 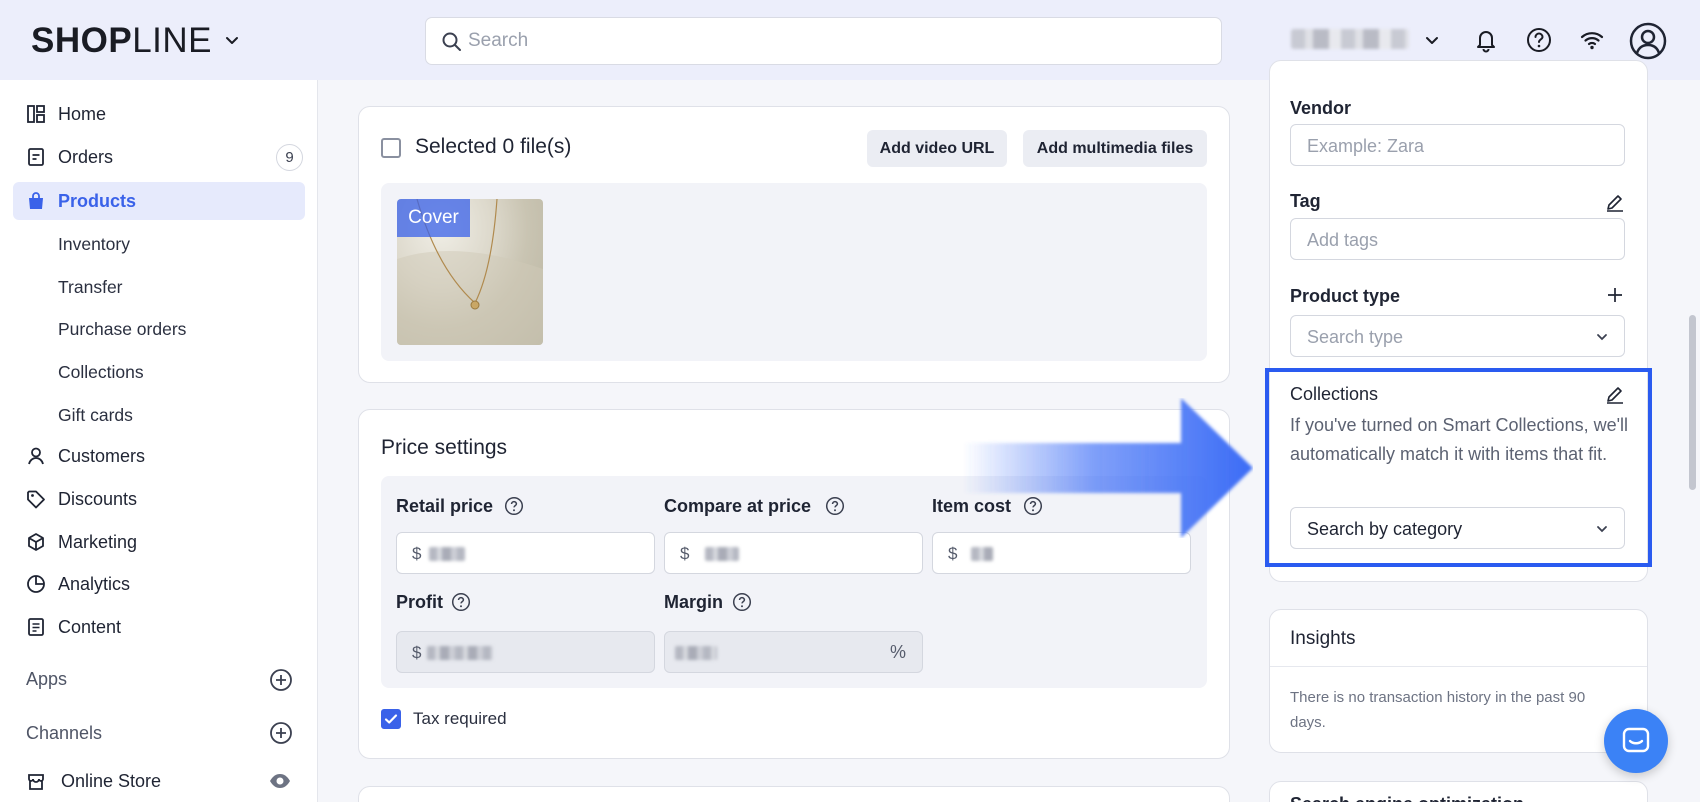 I want to click on cube-icon, so click(x=36, y=542).